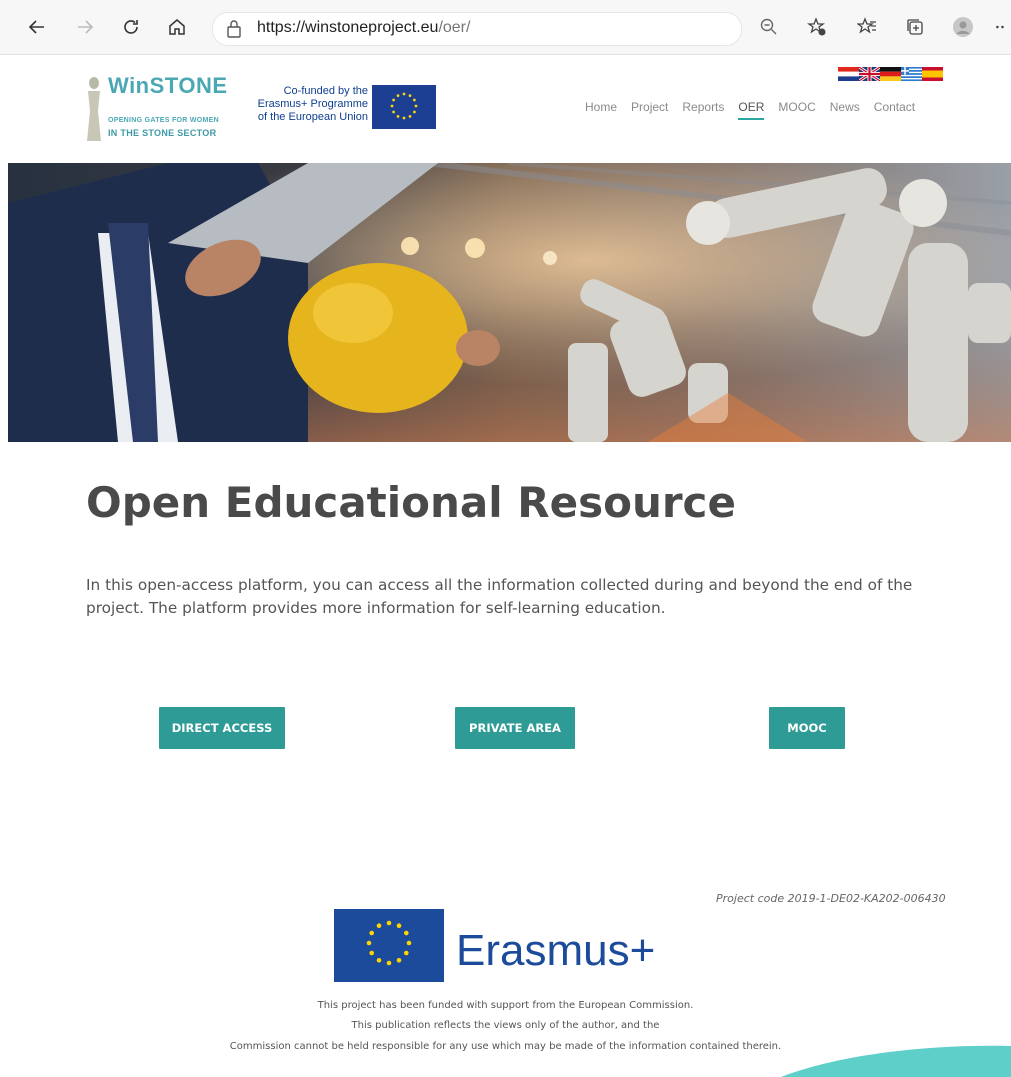 This screenshot has height=1077, width=1011. I want to click on flag-uk-icon, so click(869, 74).